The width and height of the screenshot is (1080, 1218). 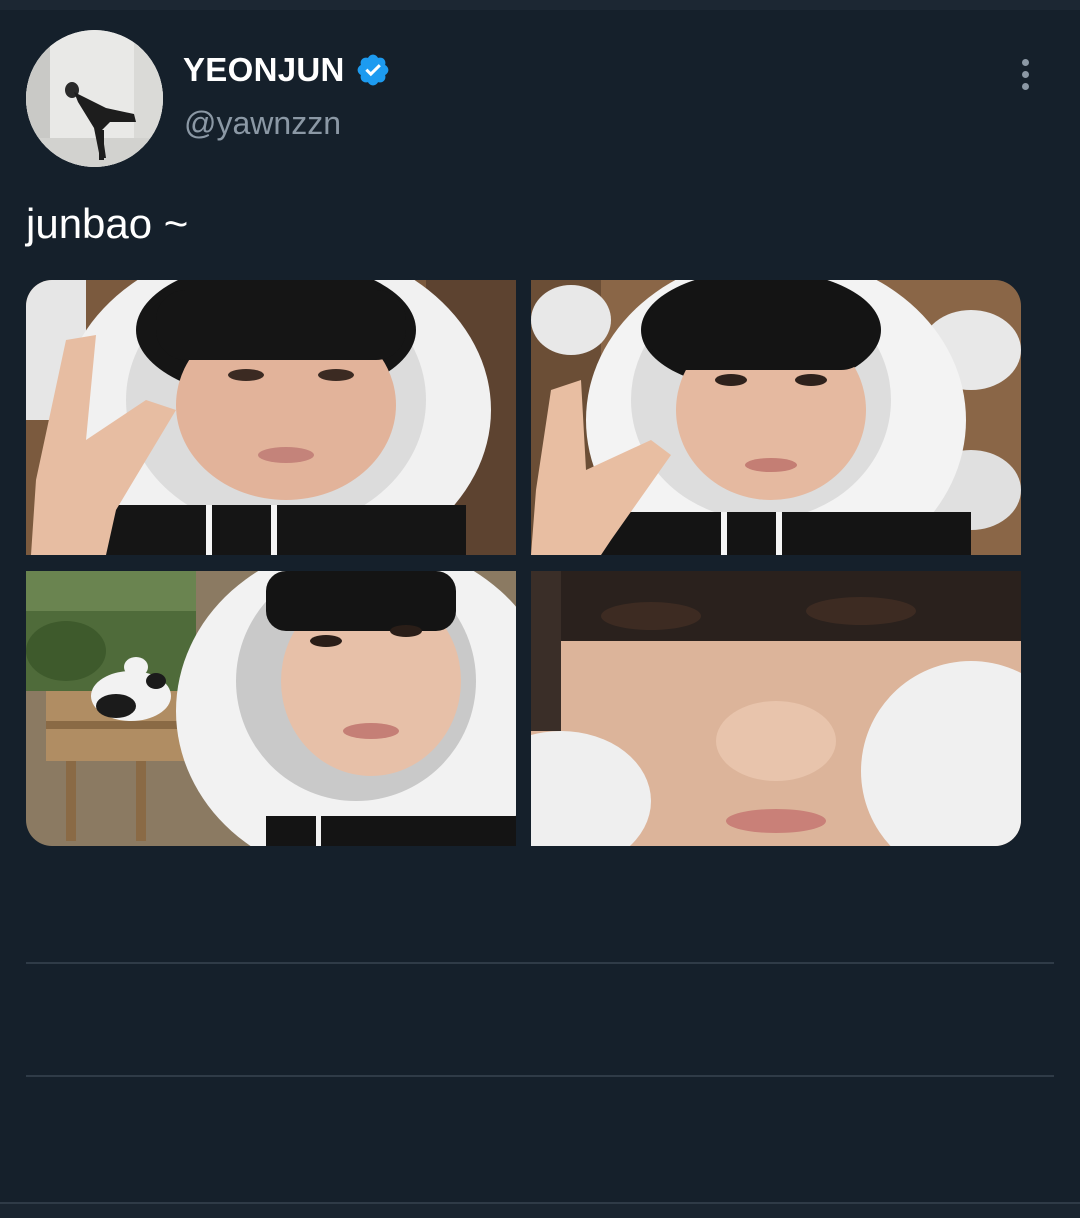 I want to click on more-options-icon, so click(x=1025, y=74).